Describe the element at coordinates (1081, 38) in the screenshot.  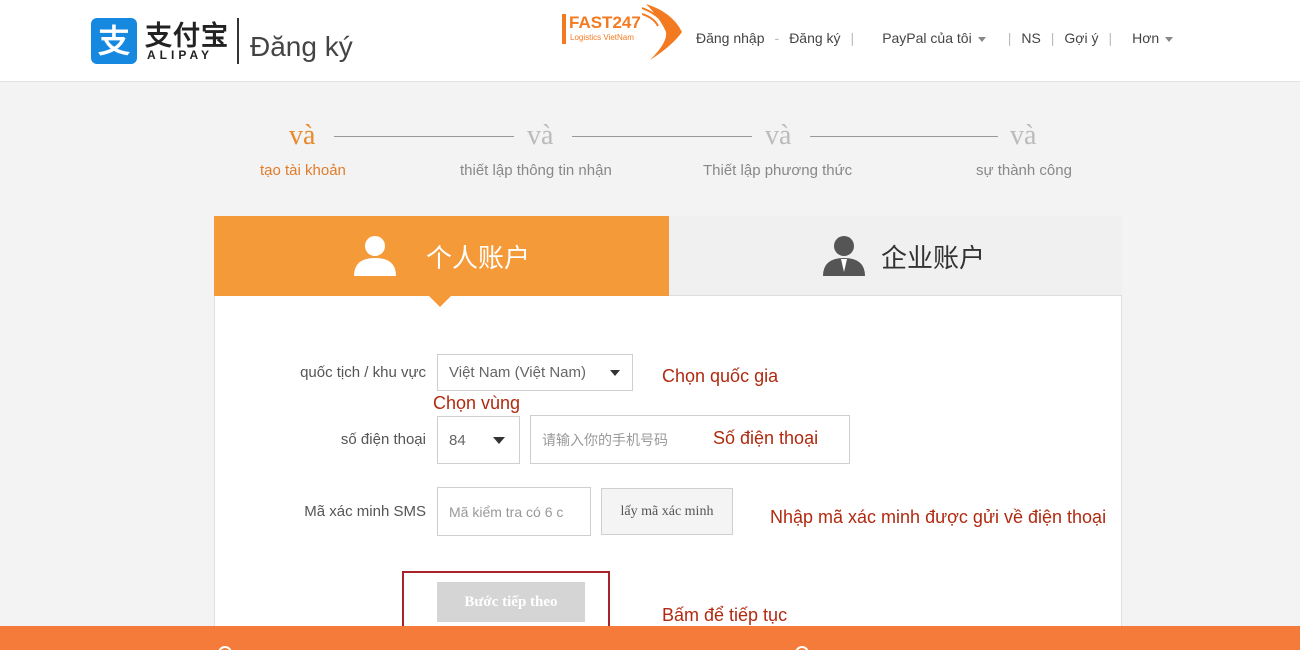
I see `nav-suggest-link: Gợi ý` at that location.